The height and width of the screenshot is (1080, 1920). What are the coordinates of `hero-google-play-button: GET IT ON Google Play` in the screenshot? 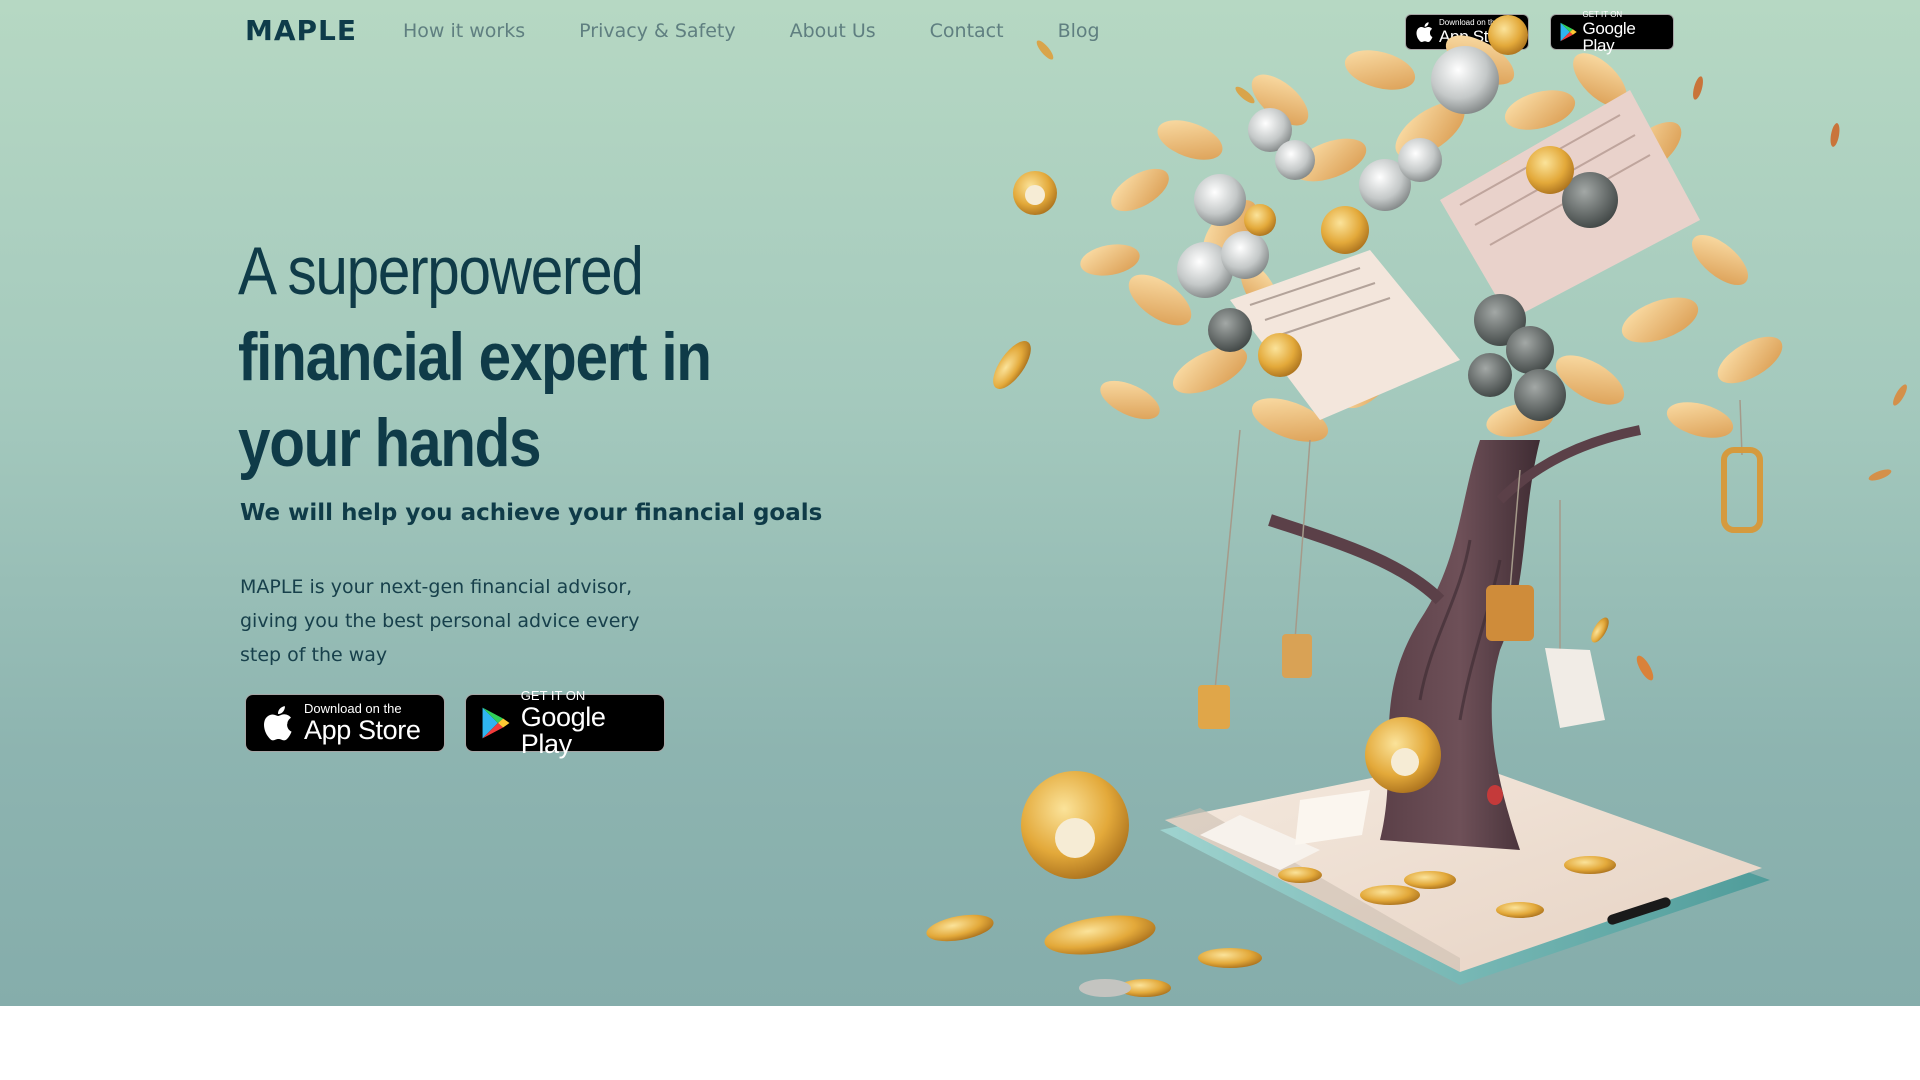 It's located at (565, 723).